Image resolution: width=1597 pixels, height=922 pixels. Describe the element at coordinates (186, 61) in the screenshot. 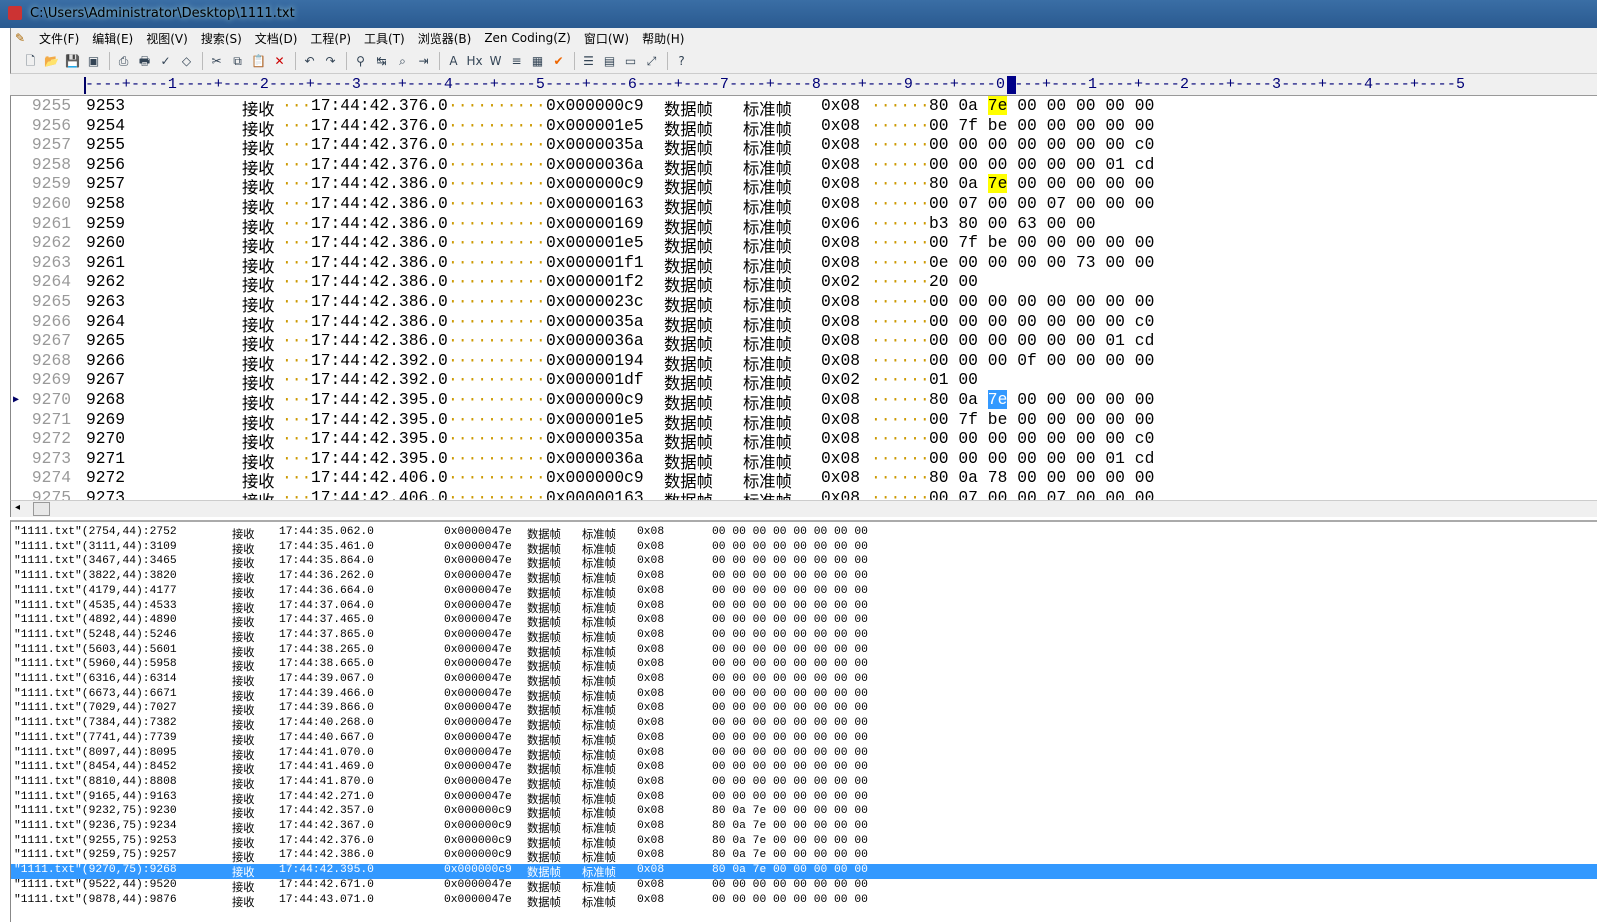

I see `html-preview-icon: ◇` at that location.